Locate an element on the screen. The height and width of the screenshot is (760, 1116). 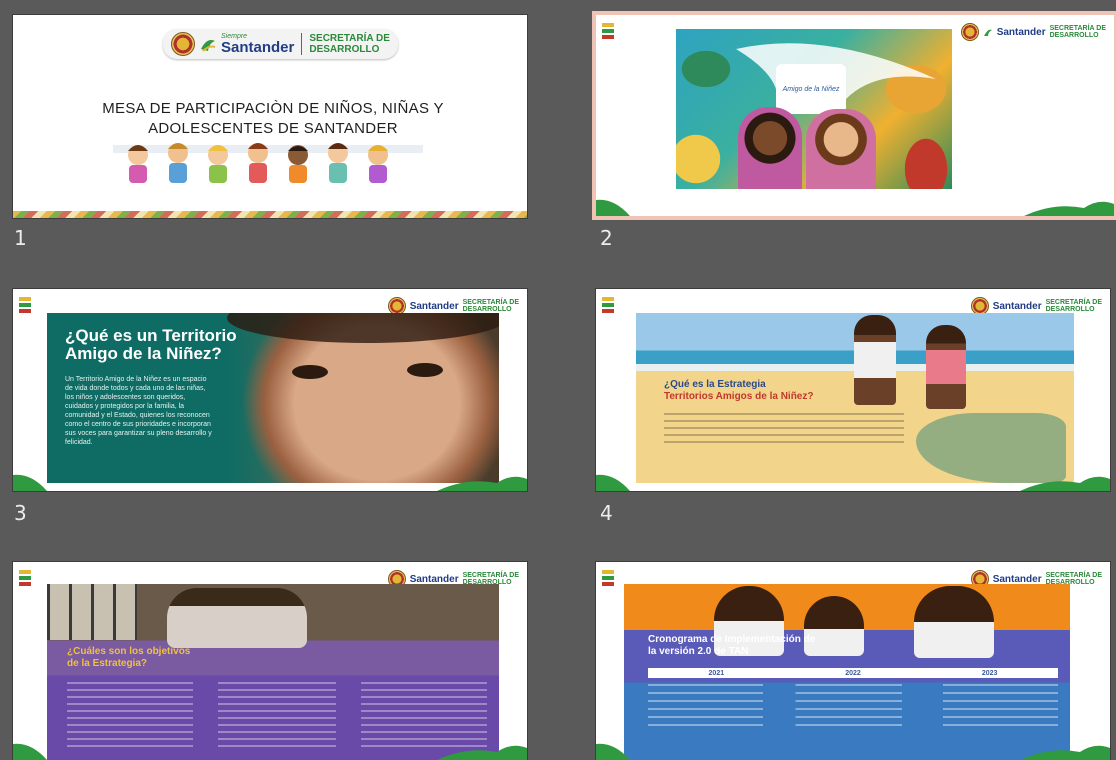
brand-logo: Siempre Santander is located at coordinates (257, 44).